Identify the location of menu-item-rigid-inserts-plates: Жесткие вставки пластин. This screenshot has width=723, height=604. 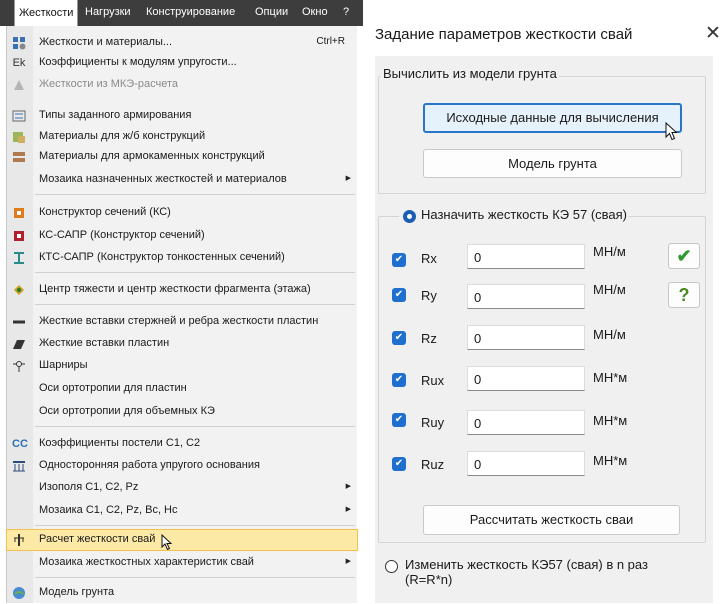
(182, 344).